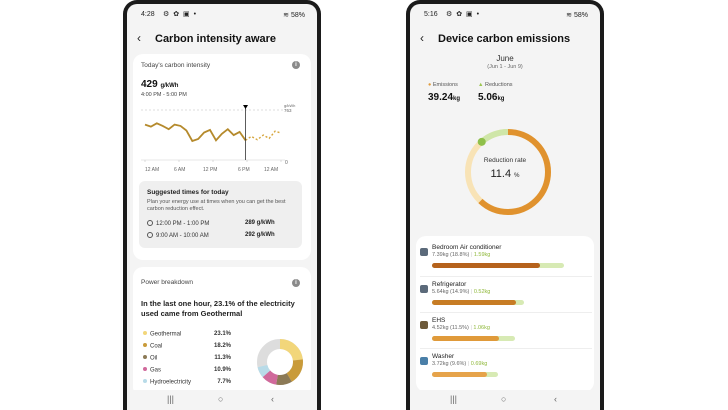  Describe the element at coordinates (164, 95) in the screenshot. I see `intensity-time-range: 4:00 PM - 5:00 PM` at that location.